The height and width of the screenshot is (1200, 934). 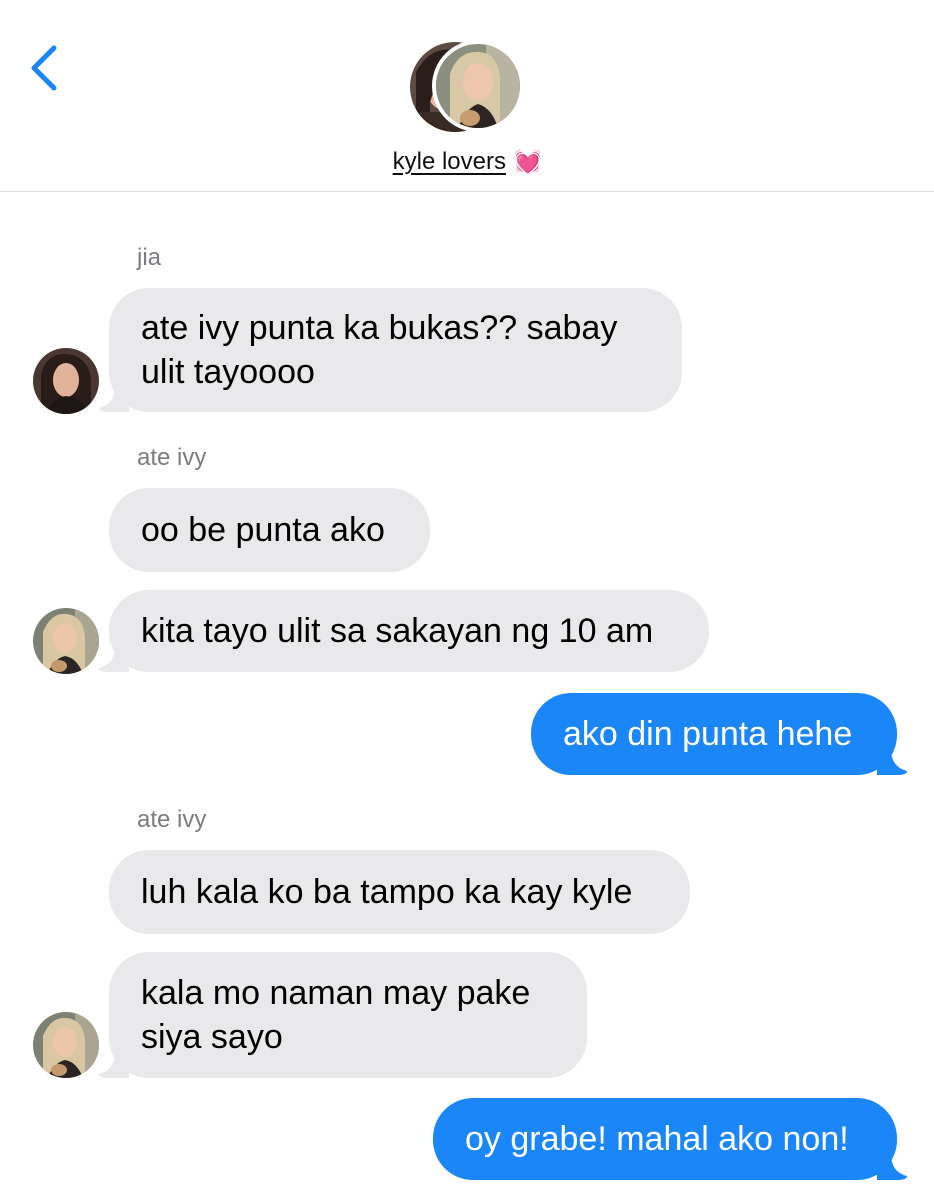 What do you see at coordinates (149, 257) in the screenshot?
I see `sender-name: jia` at bounding box center [149, 257].